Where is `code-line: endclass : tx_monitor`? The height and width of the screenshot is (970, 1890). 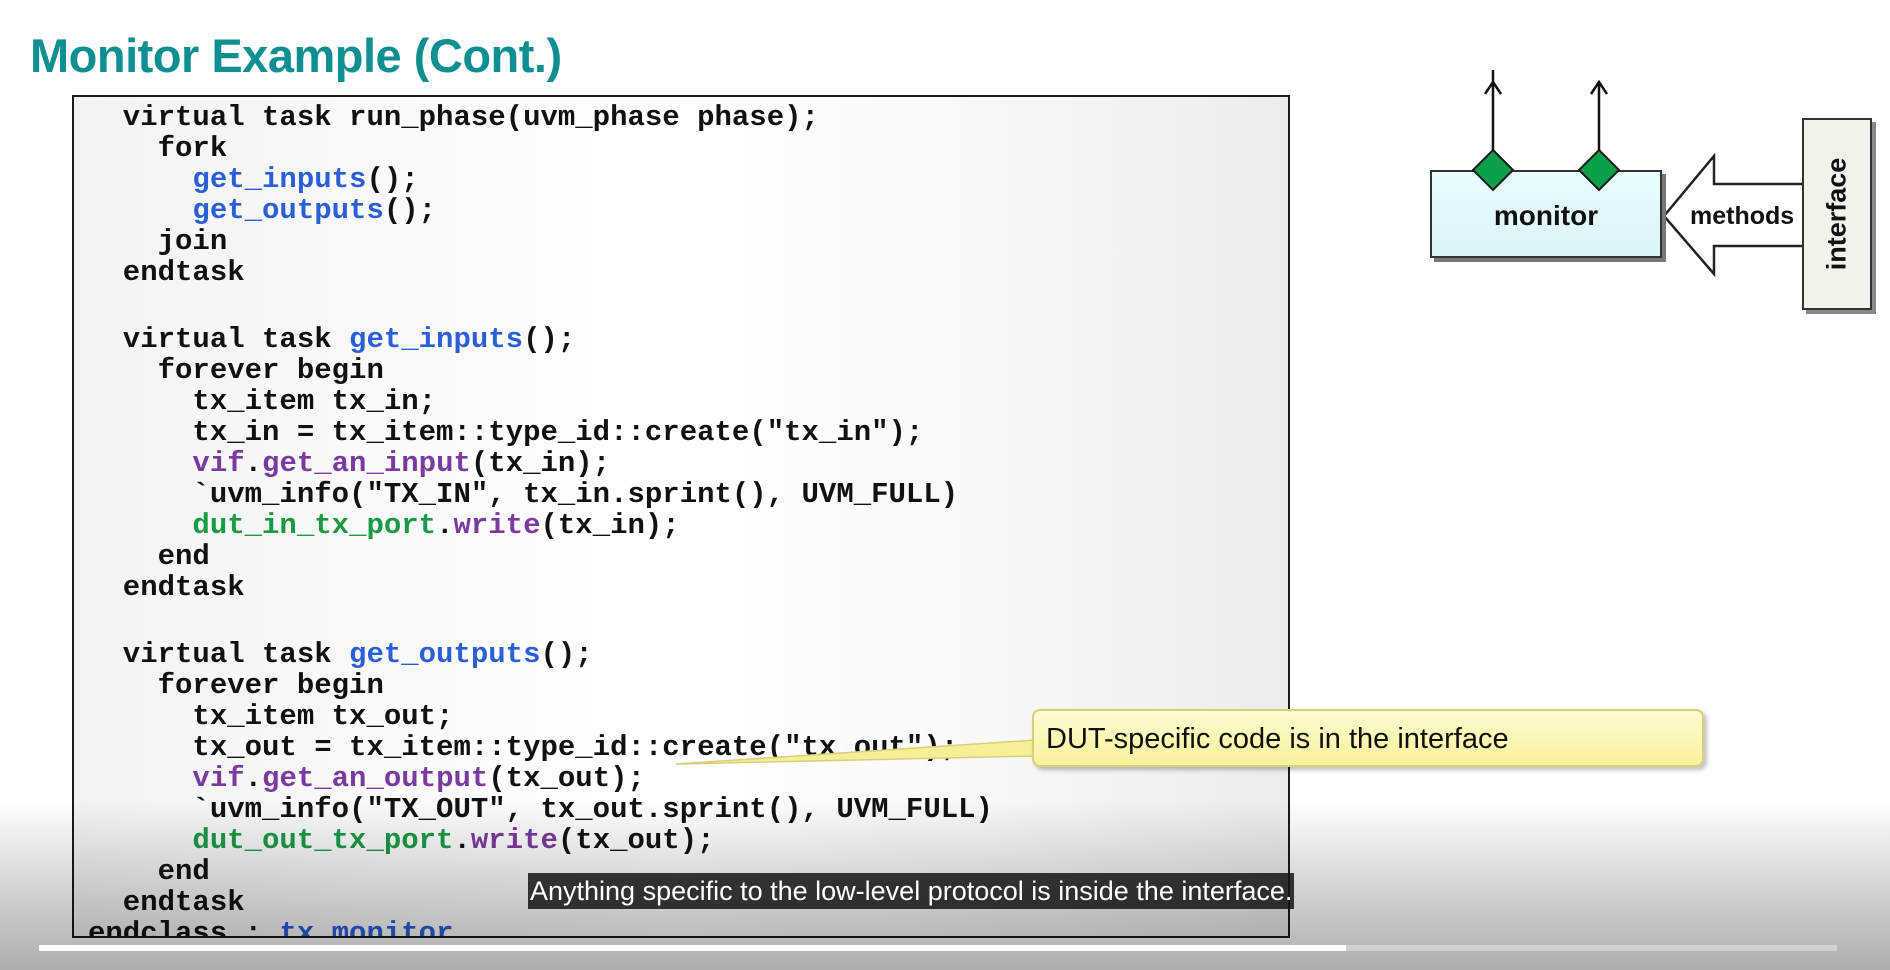
code-line: endclass : tx_monitor is located at coordinates (271, 927).